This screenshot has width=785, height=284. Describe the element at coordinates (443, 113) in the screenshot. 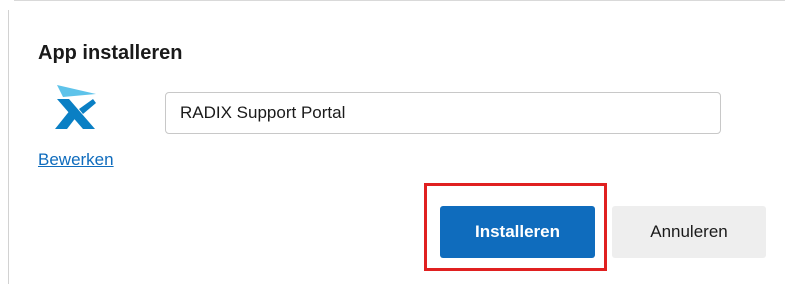

I see `app-name-input` at that location.